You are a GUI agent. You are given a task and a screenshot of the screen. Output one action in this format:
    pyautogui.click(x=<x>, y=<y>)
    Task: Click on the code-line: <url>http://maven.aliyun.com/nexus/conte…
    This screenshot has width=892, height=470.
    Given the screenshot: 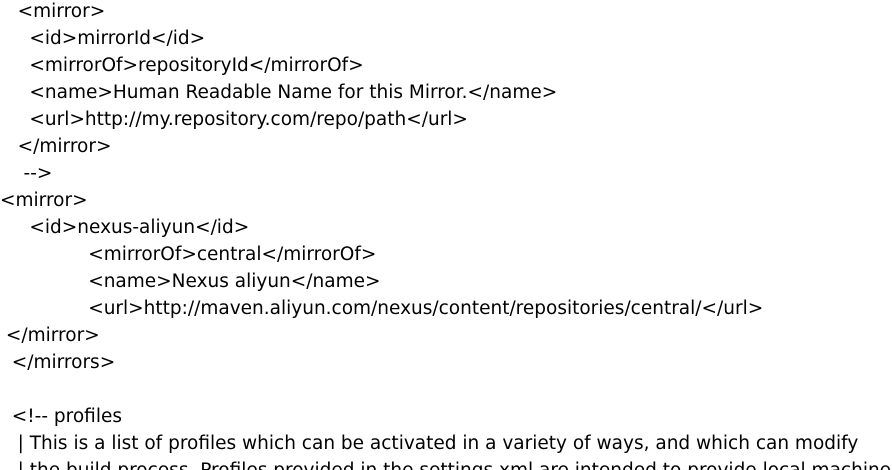 What is the action you would take?
    pyautogui.click(x=382, y=308)
    